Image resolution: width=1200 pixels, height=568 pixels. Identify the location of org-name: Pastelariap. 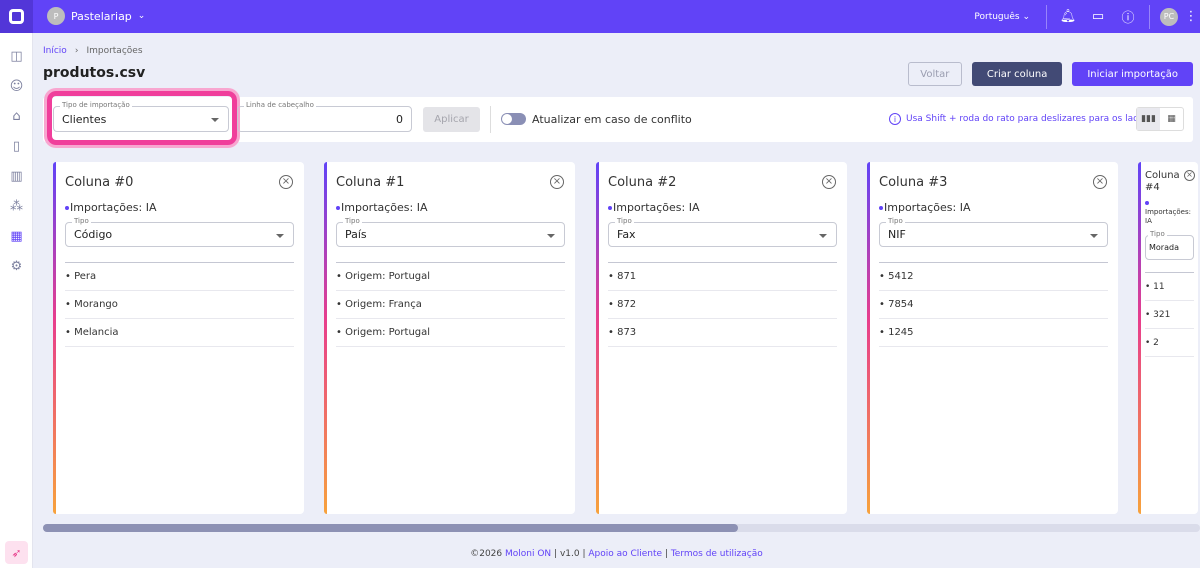
(101, 16).